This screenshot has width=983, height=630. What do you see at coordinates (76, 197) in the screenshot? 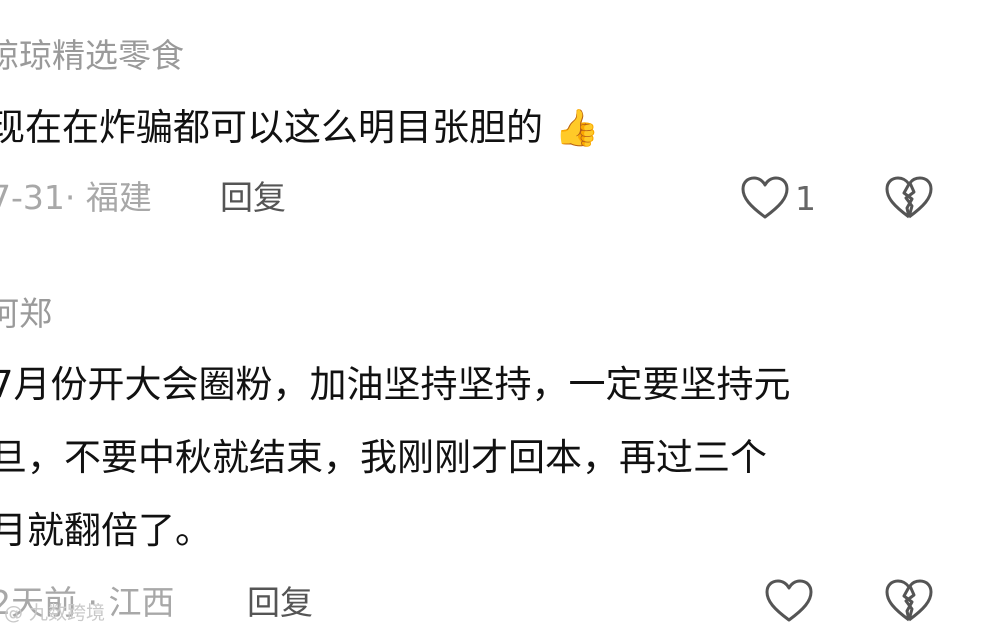
I see `comment-1-meta: 7-31· 福建` at bounding box center [76, 197].